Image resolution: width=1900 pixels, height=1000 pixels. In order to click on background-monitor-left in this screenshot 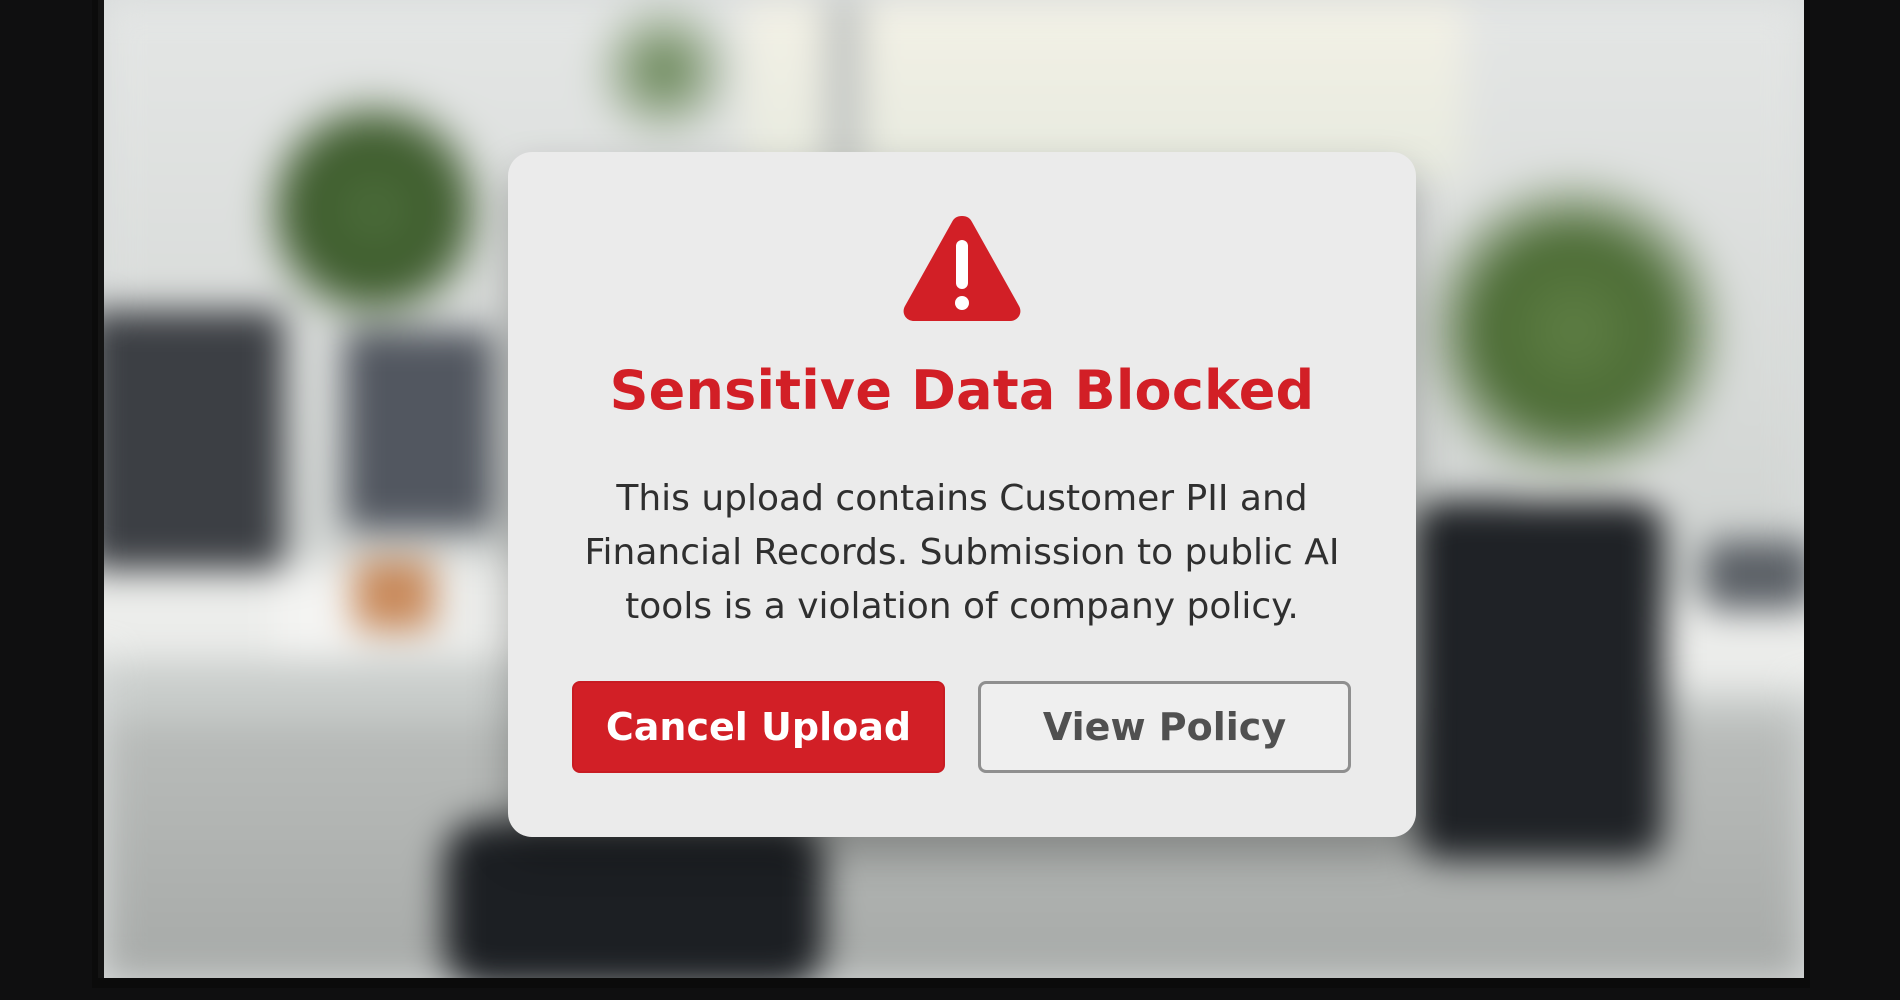, I will do `click(194, 440)`.